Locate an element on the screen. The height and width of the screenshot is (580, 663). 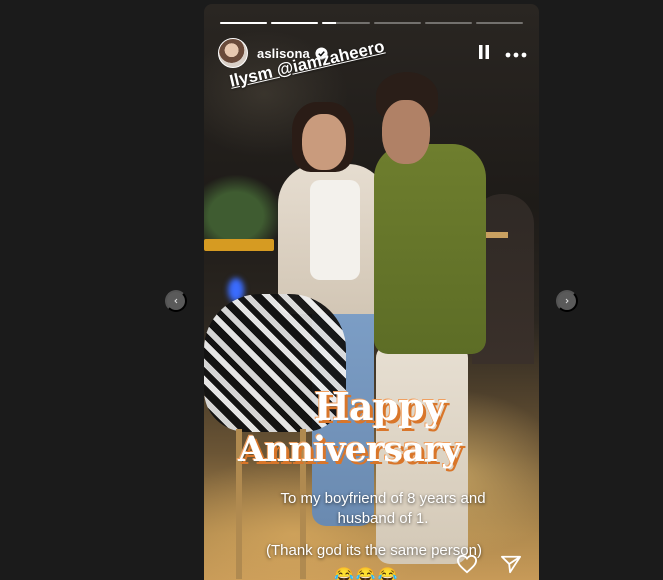
title-line-1: Happy is located at coordinates (380, 406).